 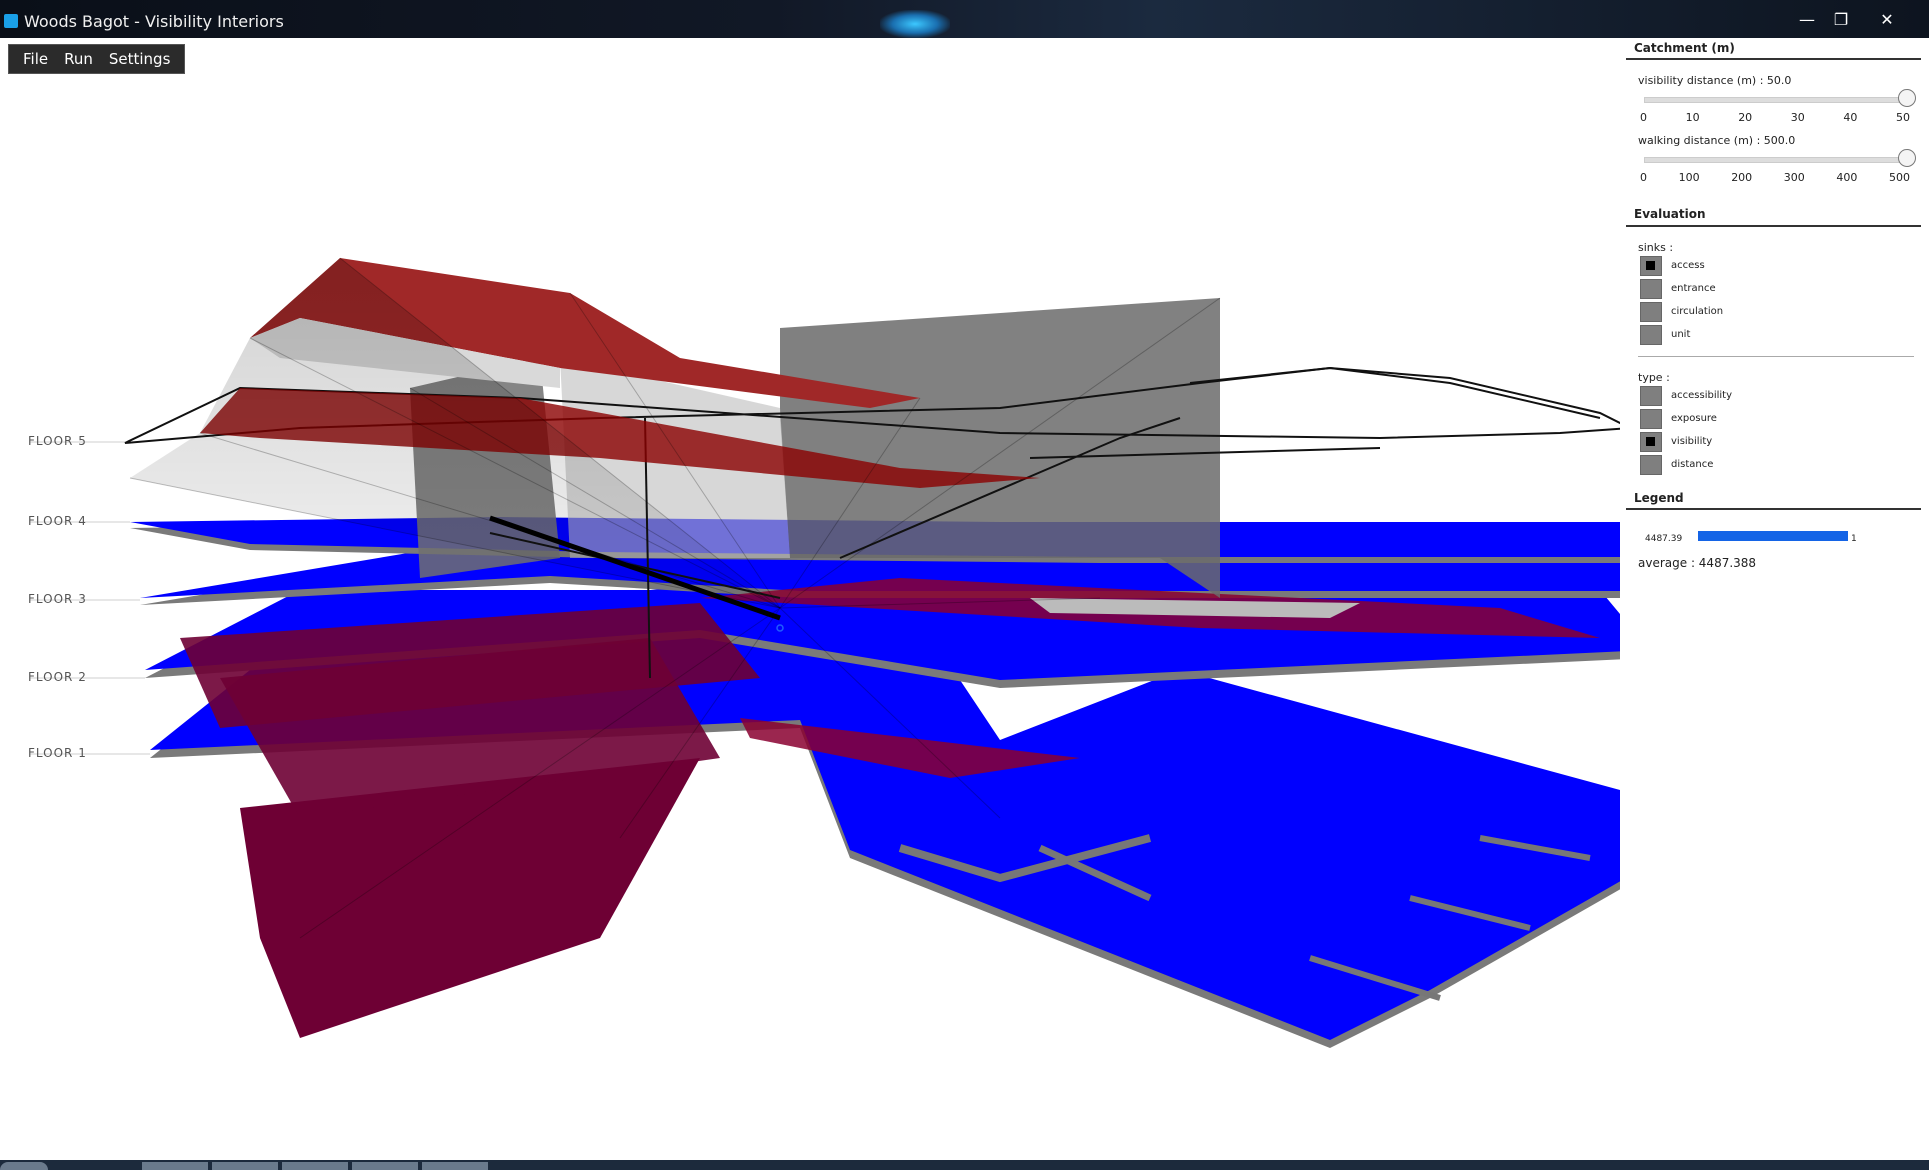 What do you see at coordinates (1692, 464) in the screenshot?
I see `type-label-item: distance` at bounding box center [1692, 464].